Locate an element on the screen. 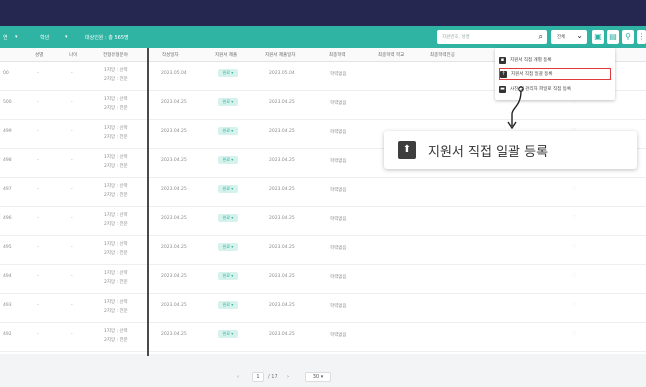 The width and height of the screenshot is (646, 387). header-gender: 성별 is located at coordinates (39, 55).